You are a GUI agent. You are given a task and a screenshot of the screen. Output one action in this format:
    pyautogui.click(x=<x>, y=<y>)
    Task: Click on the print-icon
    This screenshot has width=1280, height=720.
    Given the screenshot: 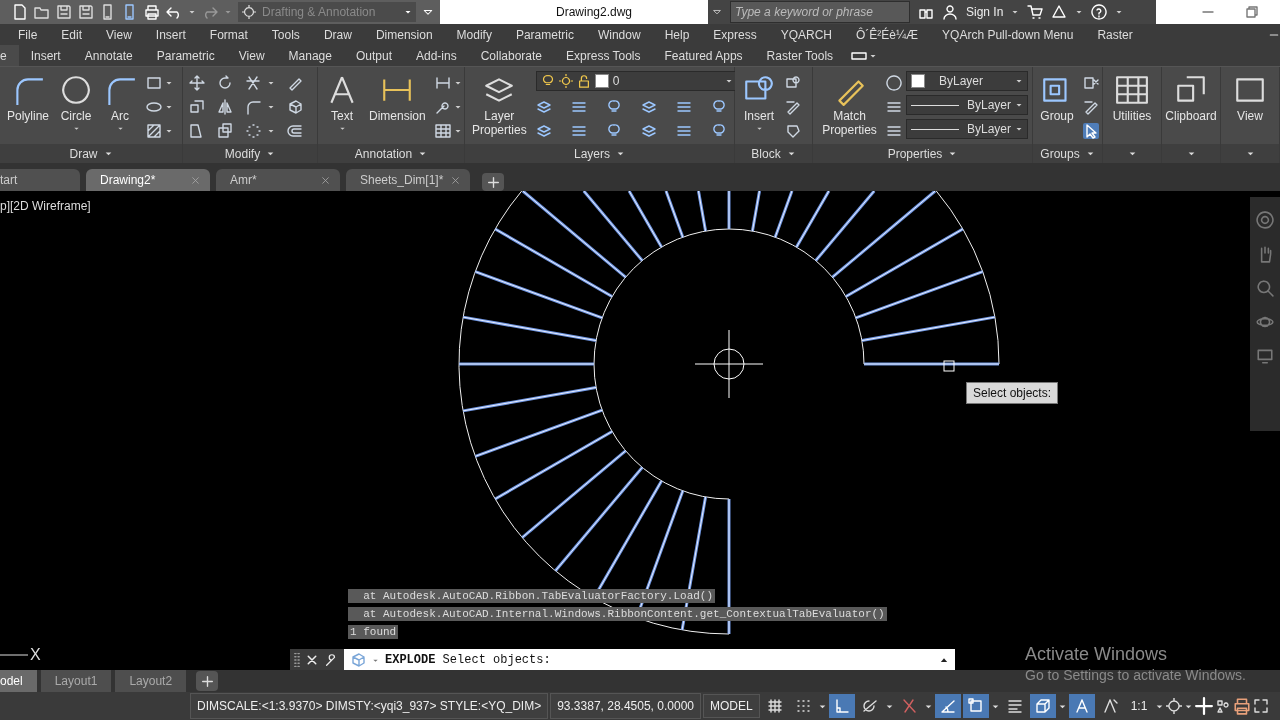 What is the action you would take?
    pyautogui.click(x=1242, y=706)
    